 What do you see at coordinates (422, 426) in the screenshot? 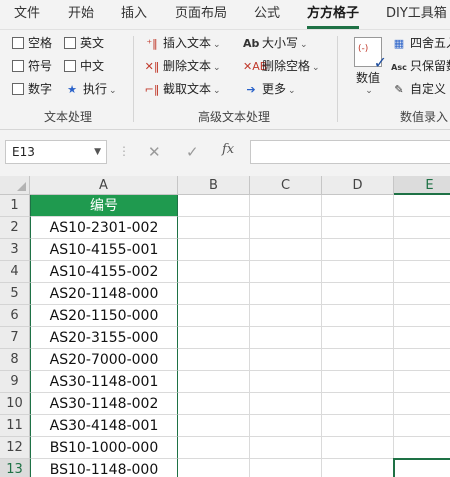
I see `cell-e11` at bounding box center [422, 426].